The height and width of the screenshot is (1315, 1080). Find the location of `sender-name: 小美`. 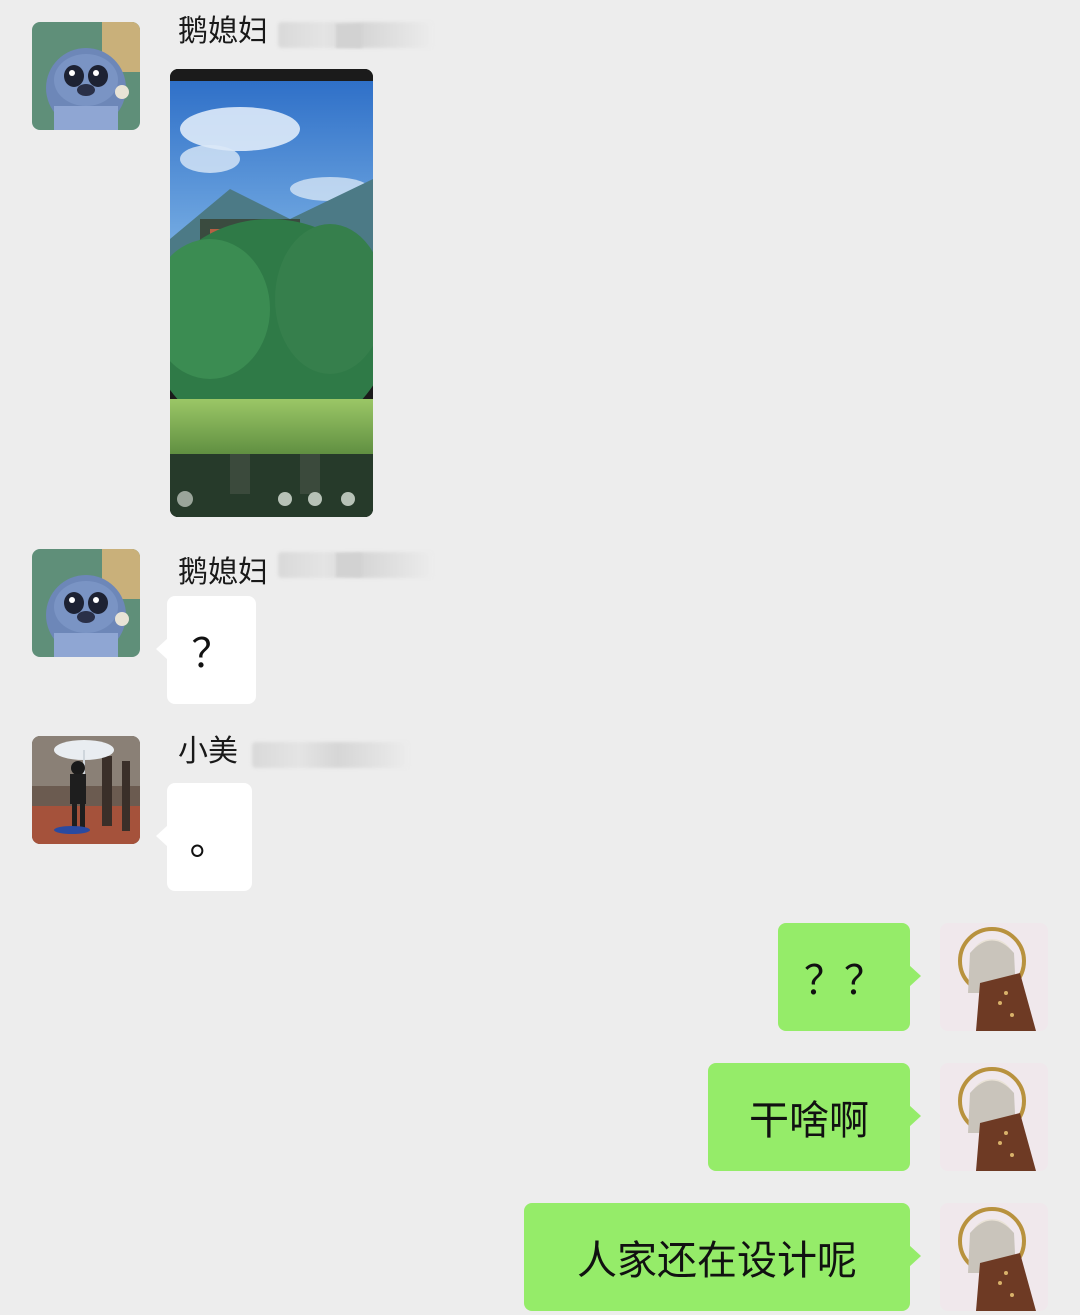

sender-name: 小美 is located at coordinates (208, 751).